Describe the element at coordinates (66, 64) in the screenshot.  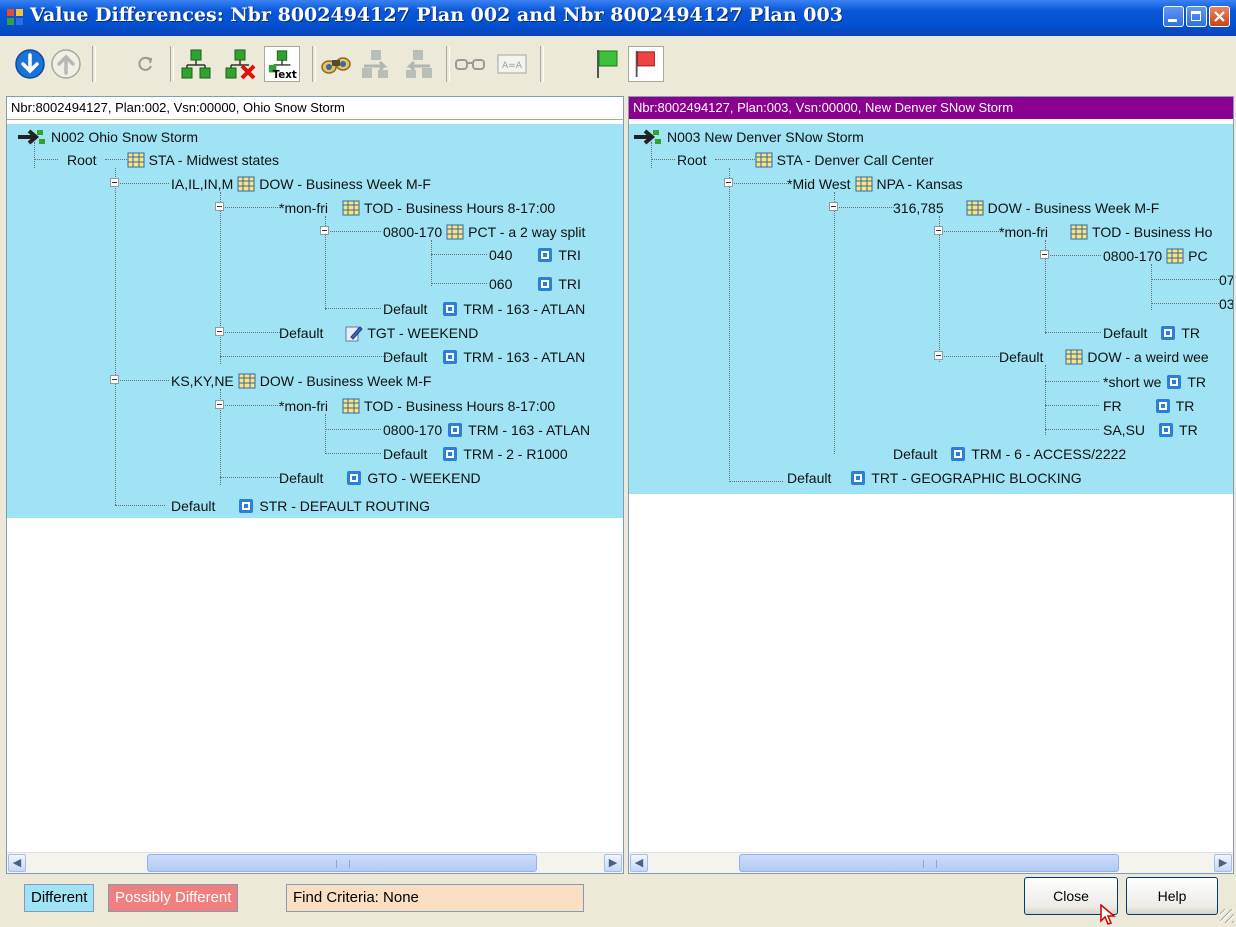
I see `up-arrow-icon` at that location.